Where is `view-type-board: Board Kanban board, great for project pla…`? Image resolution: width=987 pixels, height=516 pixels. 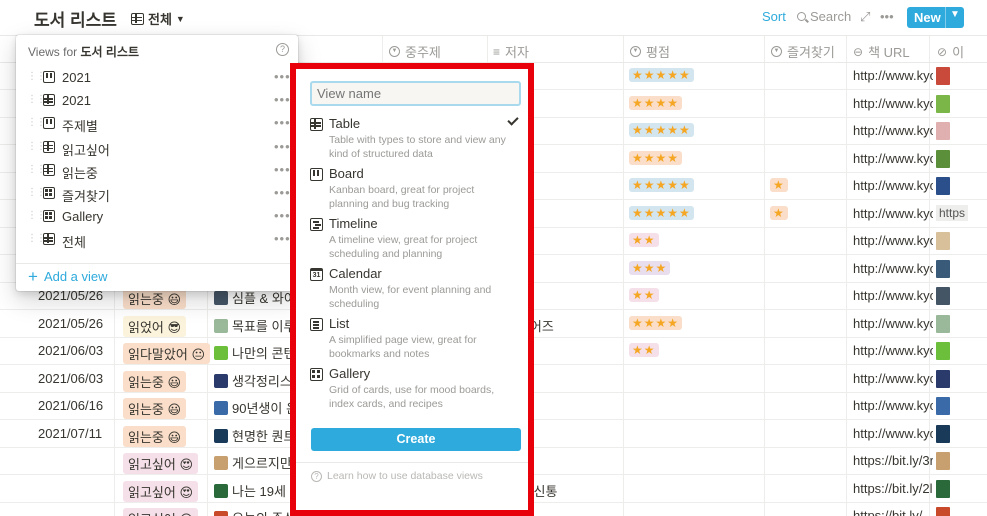 view-type-board: Board Kanban board, great for project pla… is located at coordinates (417, 189).